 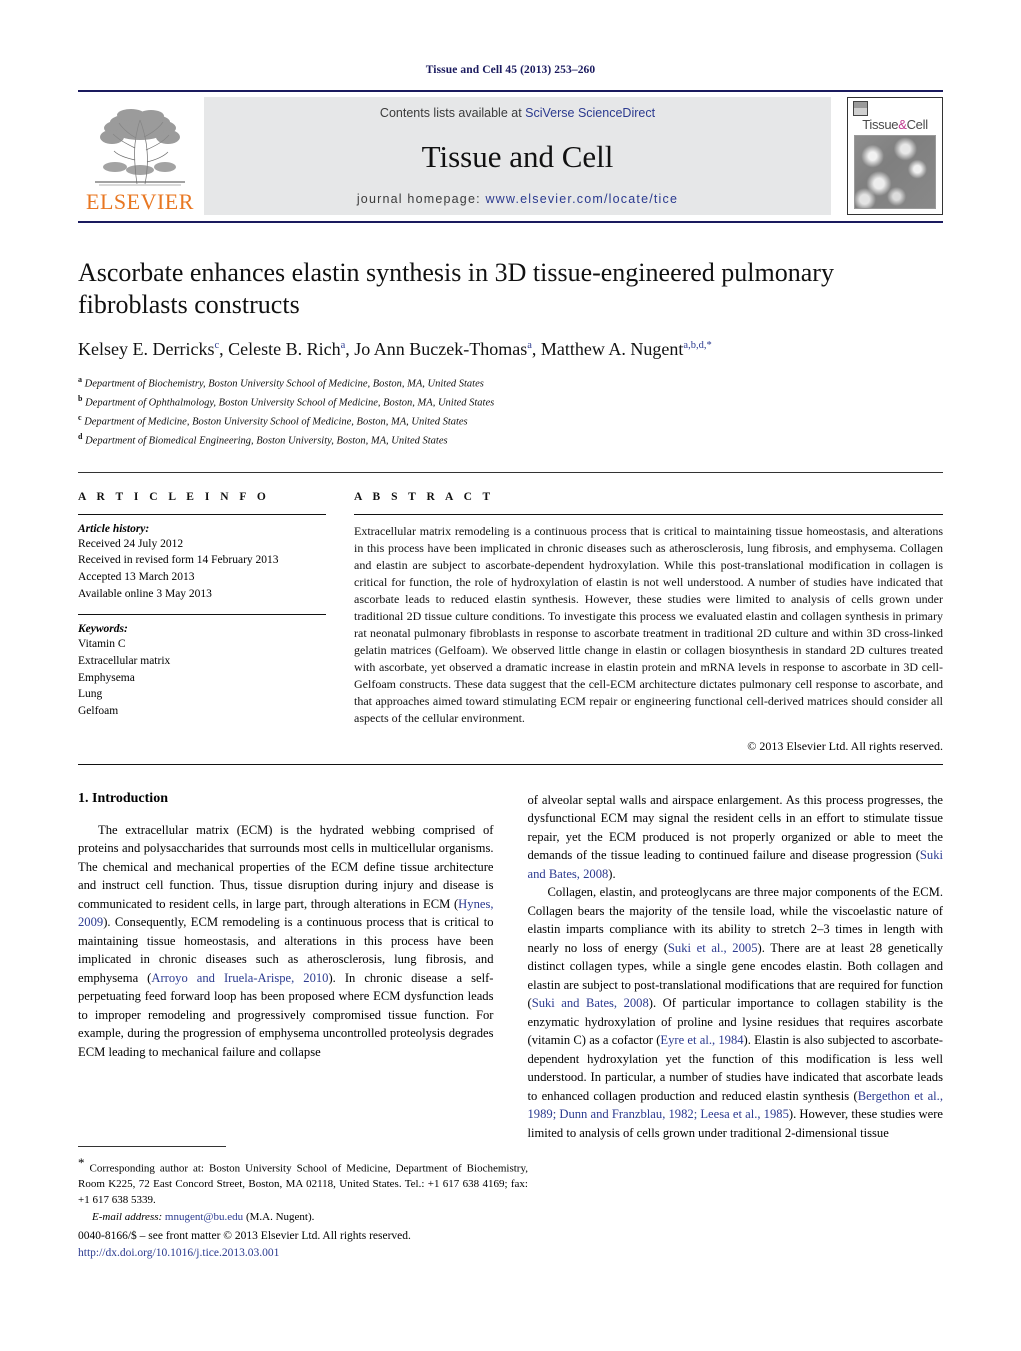 What do you see at coordinates (581, 199) in the screenshot?
I see `journal-homepage-link: www.elsevier.com/locate/tice` at bounding box center [581, 199].